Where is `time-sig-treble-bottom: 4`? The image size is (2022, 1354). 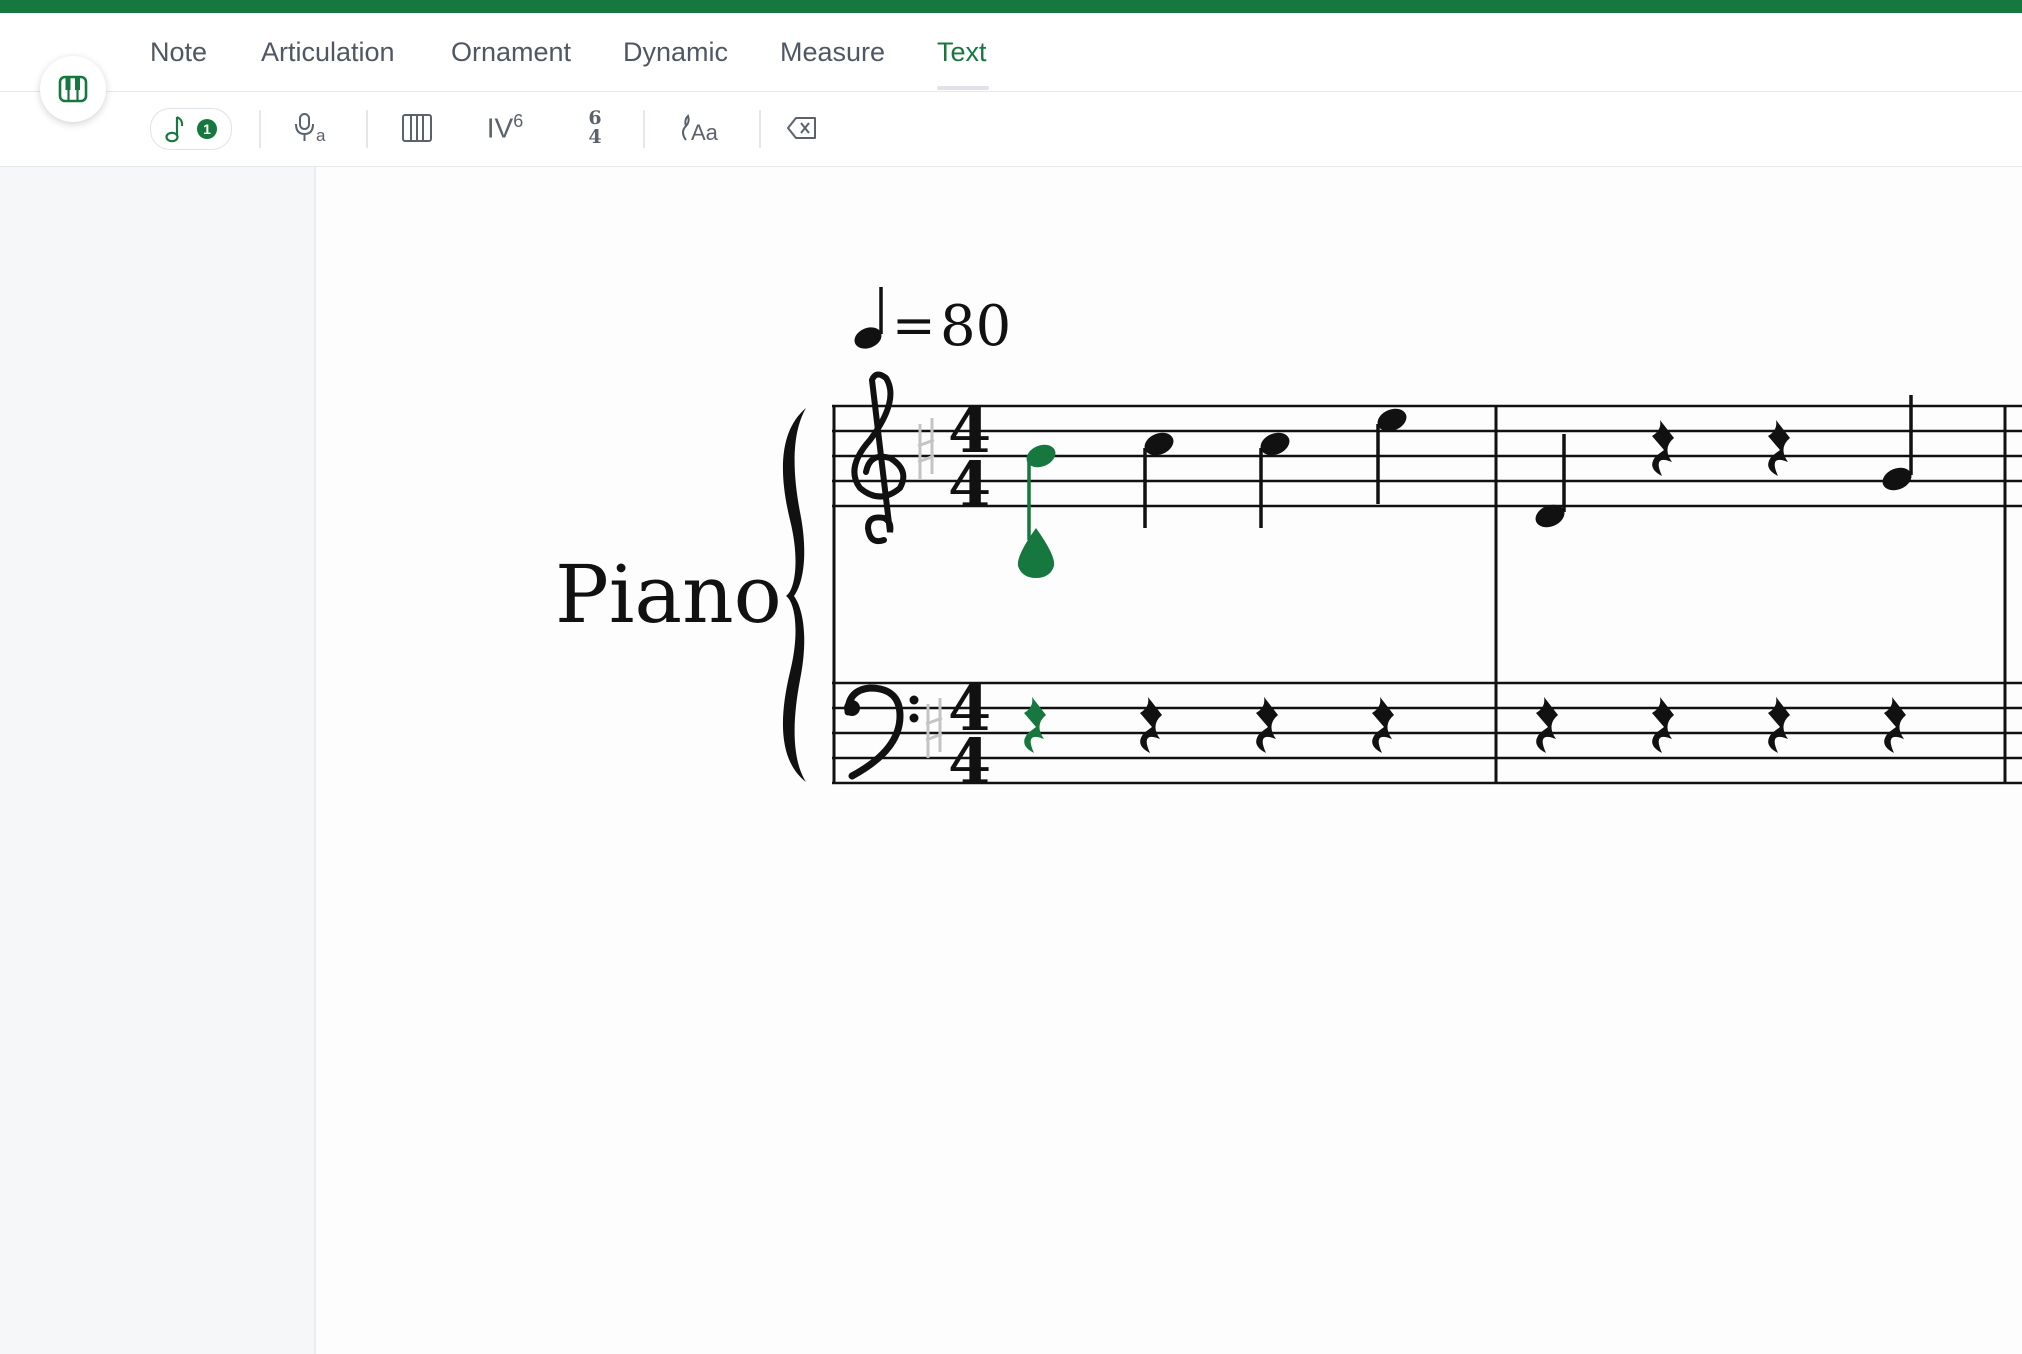 time-sig-treble-bottom: 4 is located at coordinates (969, 484).